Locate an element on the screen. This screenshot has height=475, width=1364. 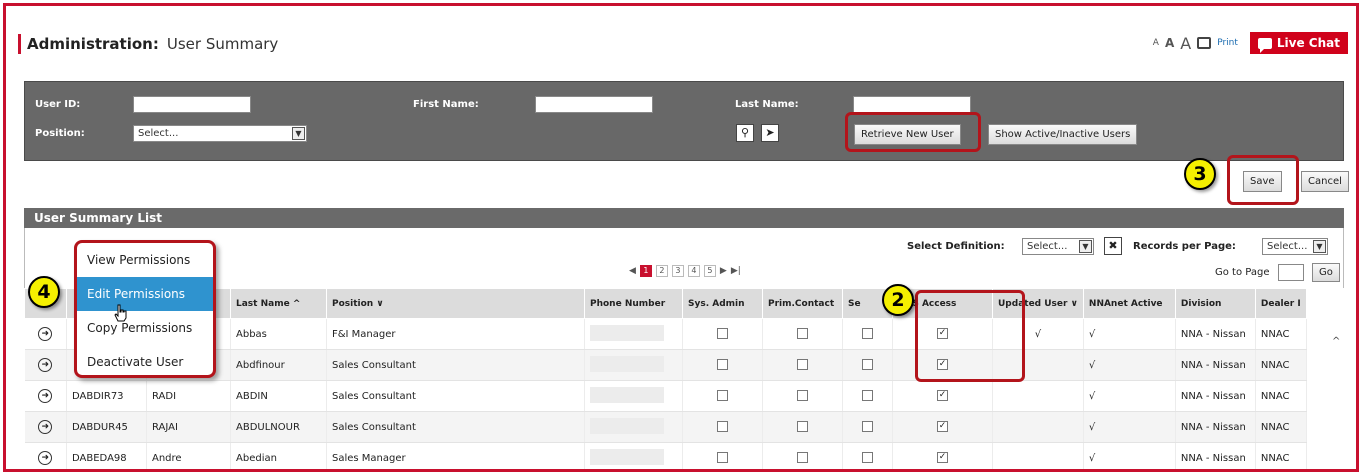
column-header: Dealer I is located at coordinates (1280, 303).